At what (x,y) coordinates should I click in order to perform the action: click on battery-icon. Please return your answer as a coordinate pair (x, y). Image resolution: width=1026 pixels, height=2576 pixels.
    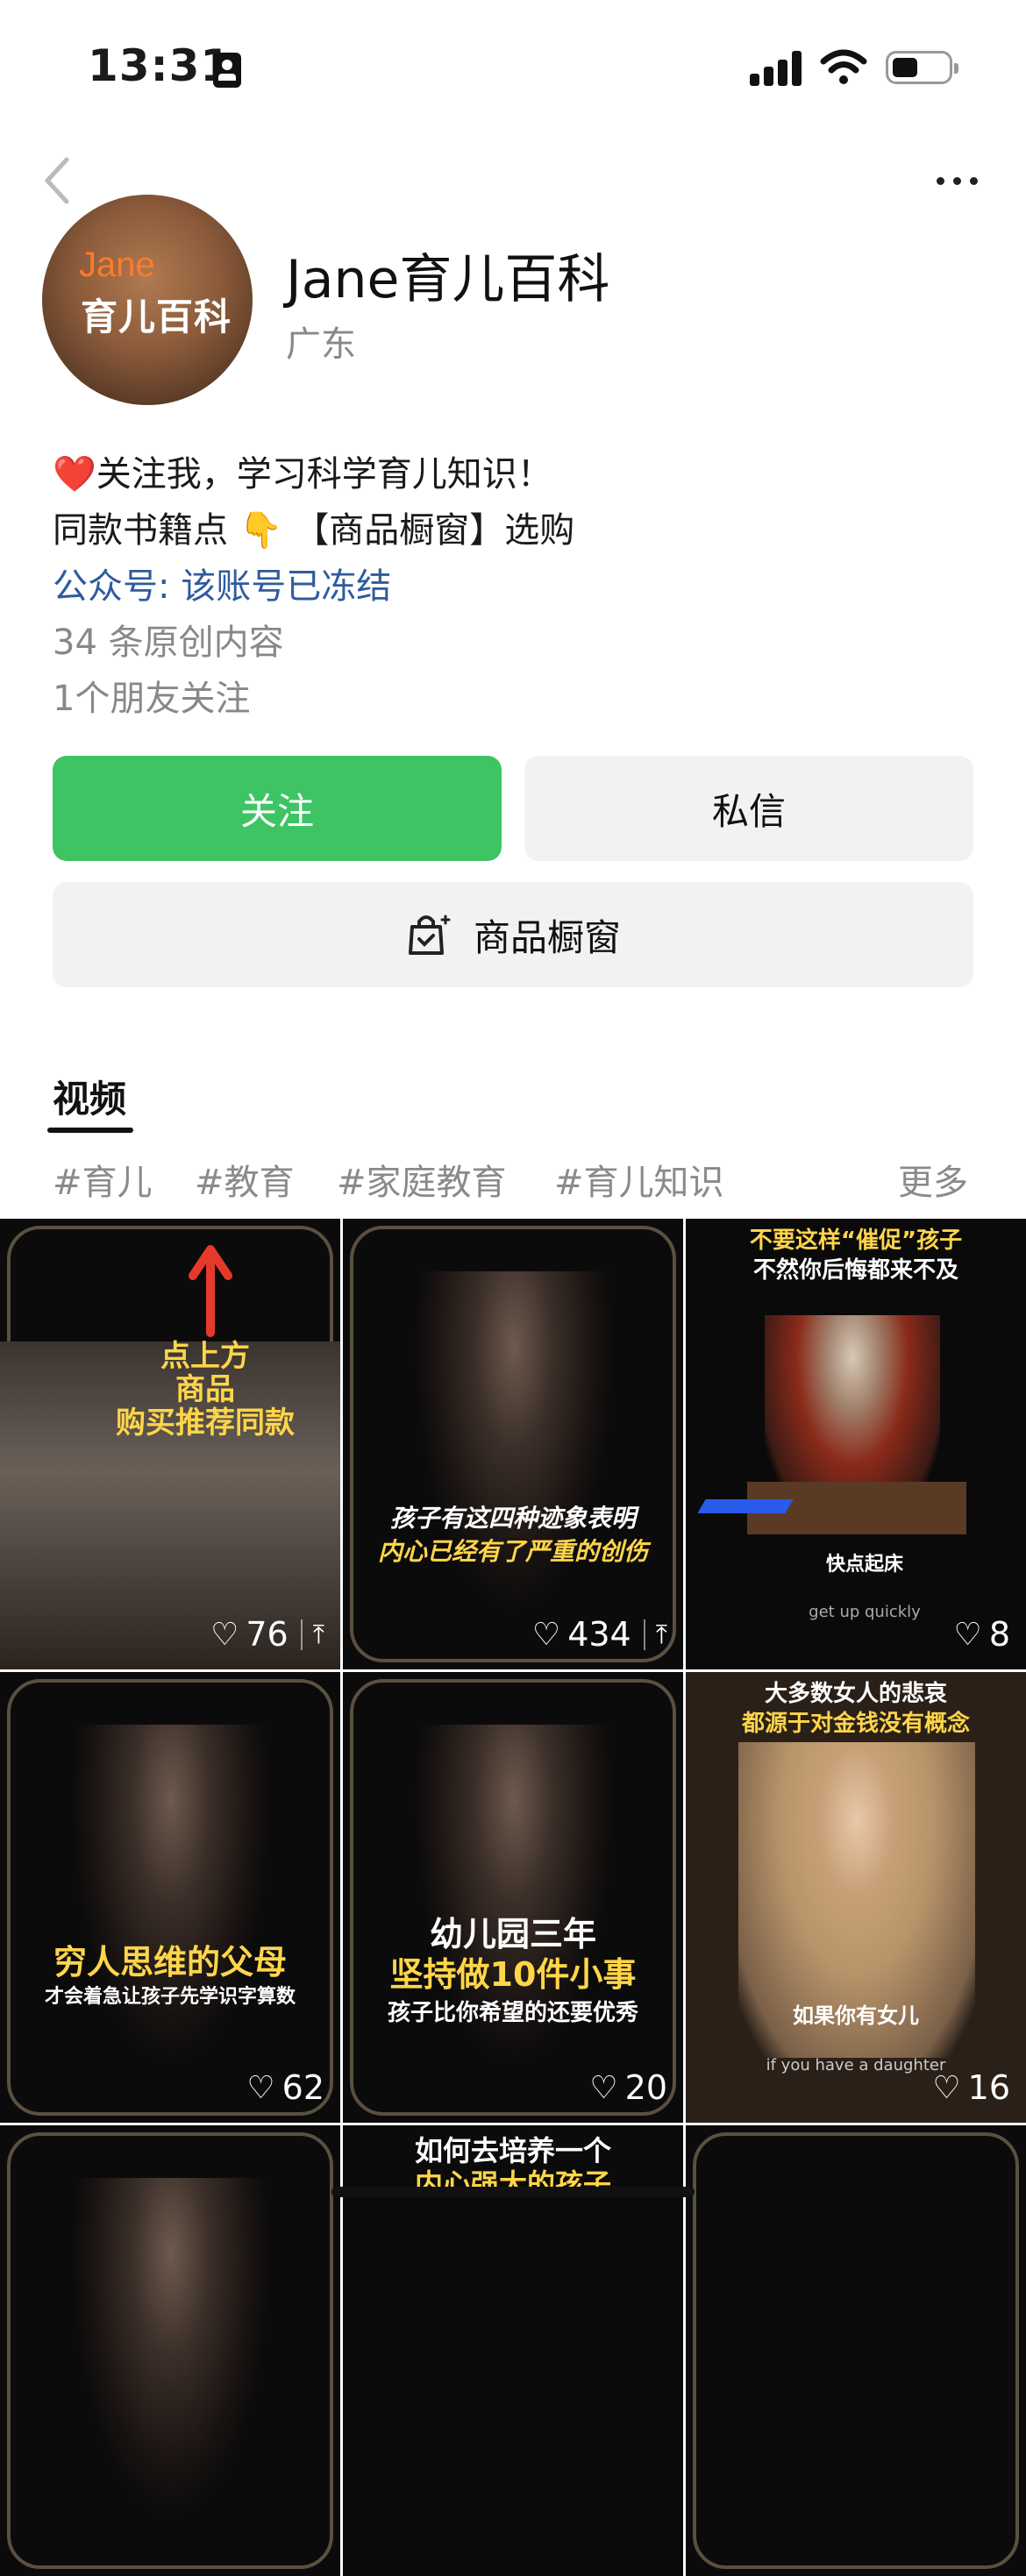
    Looking at the image, I should click on (922, 67).